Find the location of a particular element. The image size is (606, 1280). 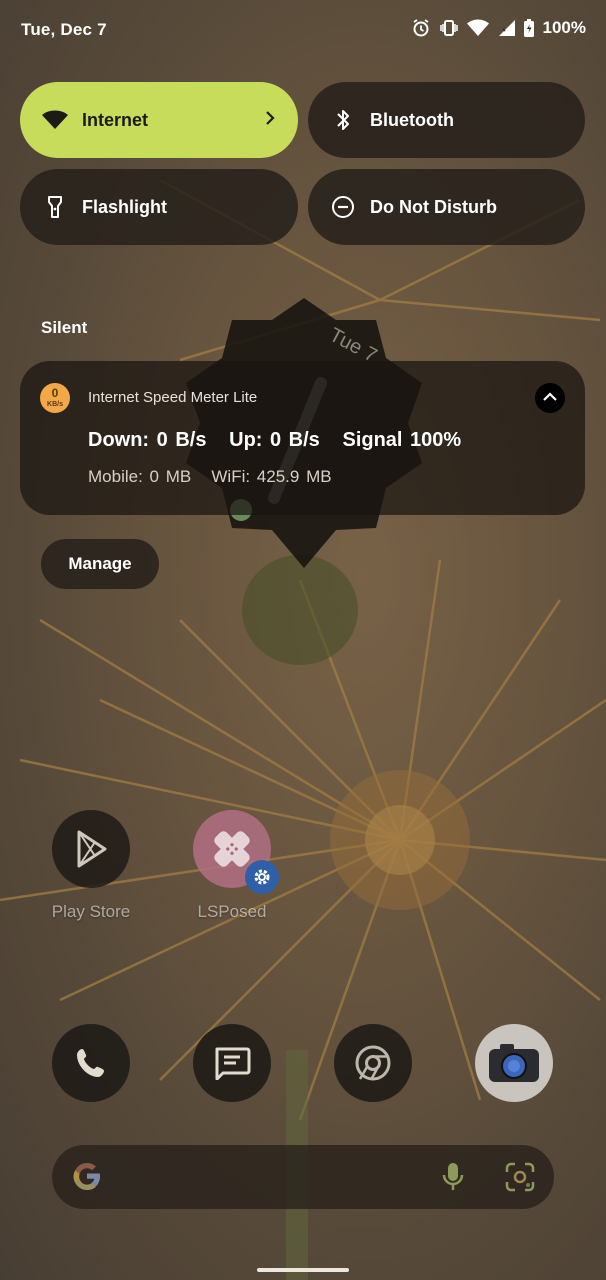

notification-title: Down: 0 B/s Up: 0 B/s Signal 100% is located at coordinates (275, 440).